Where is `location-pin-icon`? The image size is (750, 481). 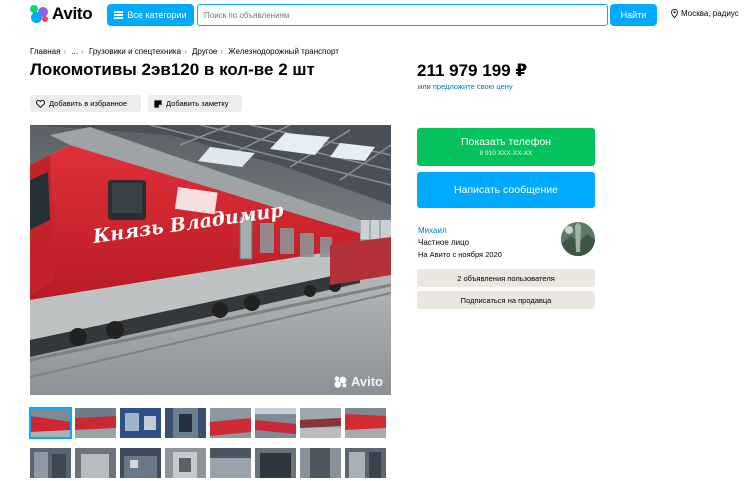 location-pin-icon is located at coordinates (674, 13).